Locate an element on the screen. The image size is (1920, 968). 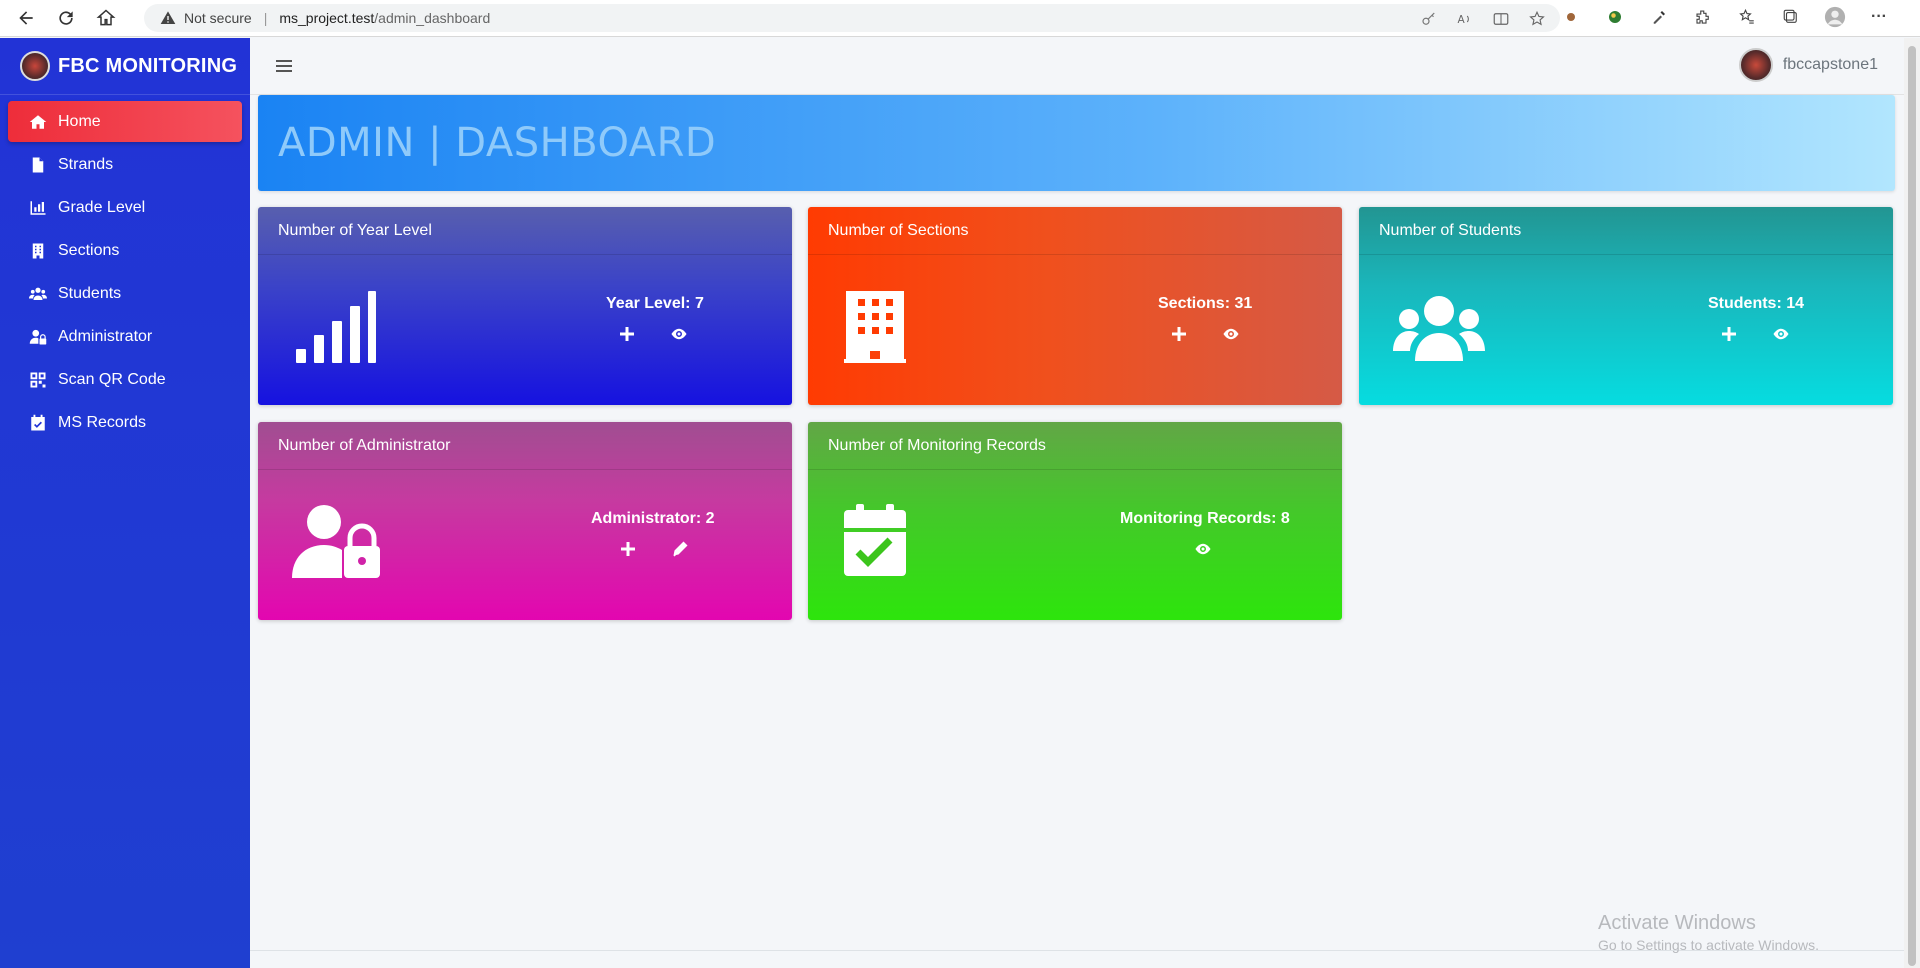
card-sections: Number of Sections Sections: 31 is located at coordinates (1075, 306).